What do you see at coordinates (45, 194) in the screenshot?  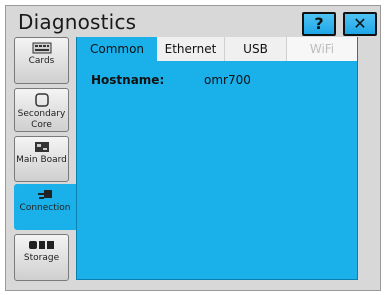 I see `connection-icon` at bounding box center [45, 194].